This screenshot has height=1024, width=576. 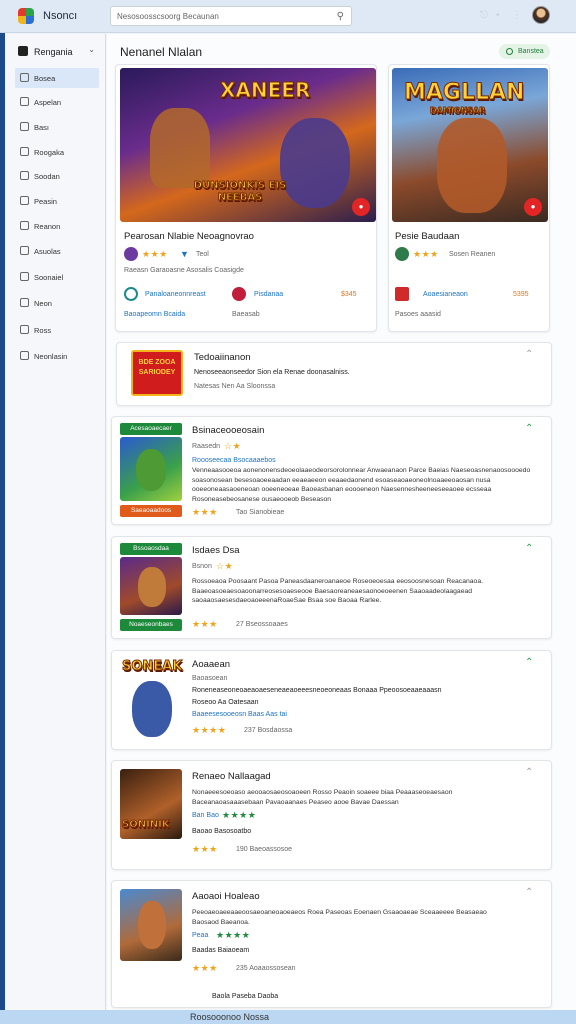 I want to click on sidebar-item-4: Roogaka, so click(x=57, y=152).